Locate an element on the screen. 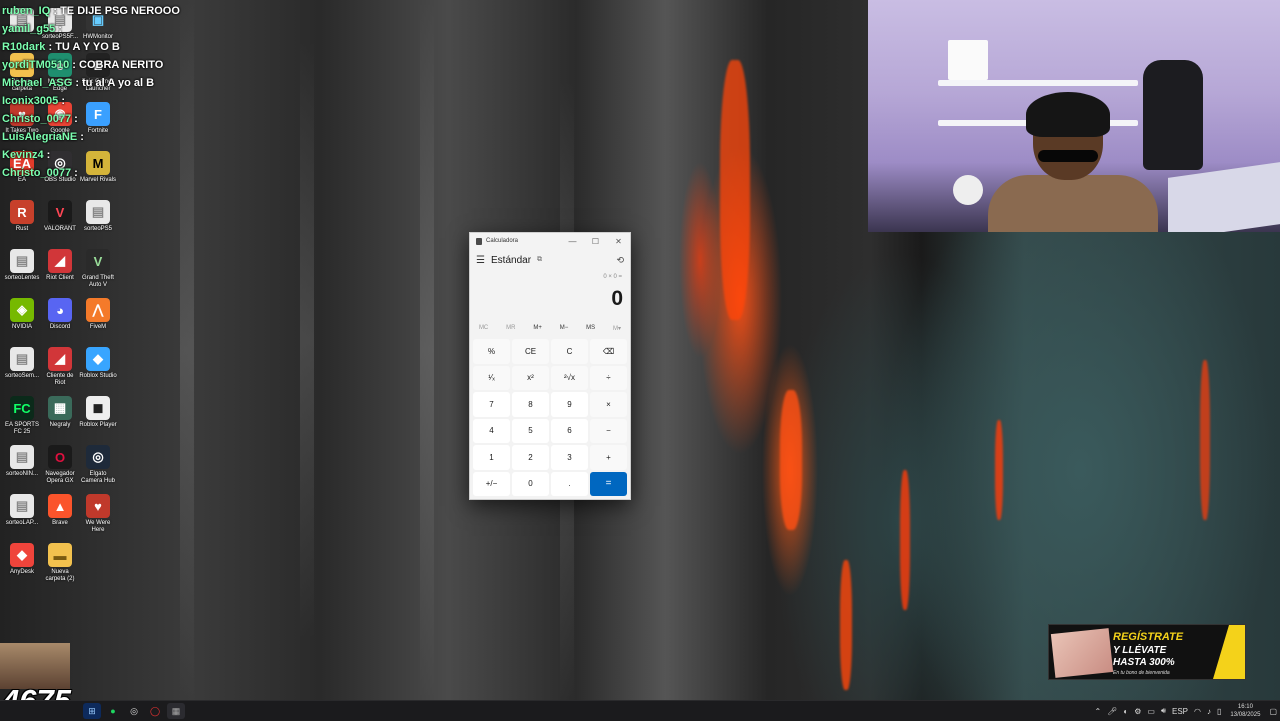 This screenshot has height=721, width=1280. desktop-shortcut: O Navegador Opera GX is located at coordinates (60, 465).